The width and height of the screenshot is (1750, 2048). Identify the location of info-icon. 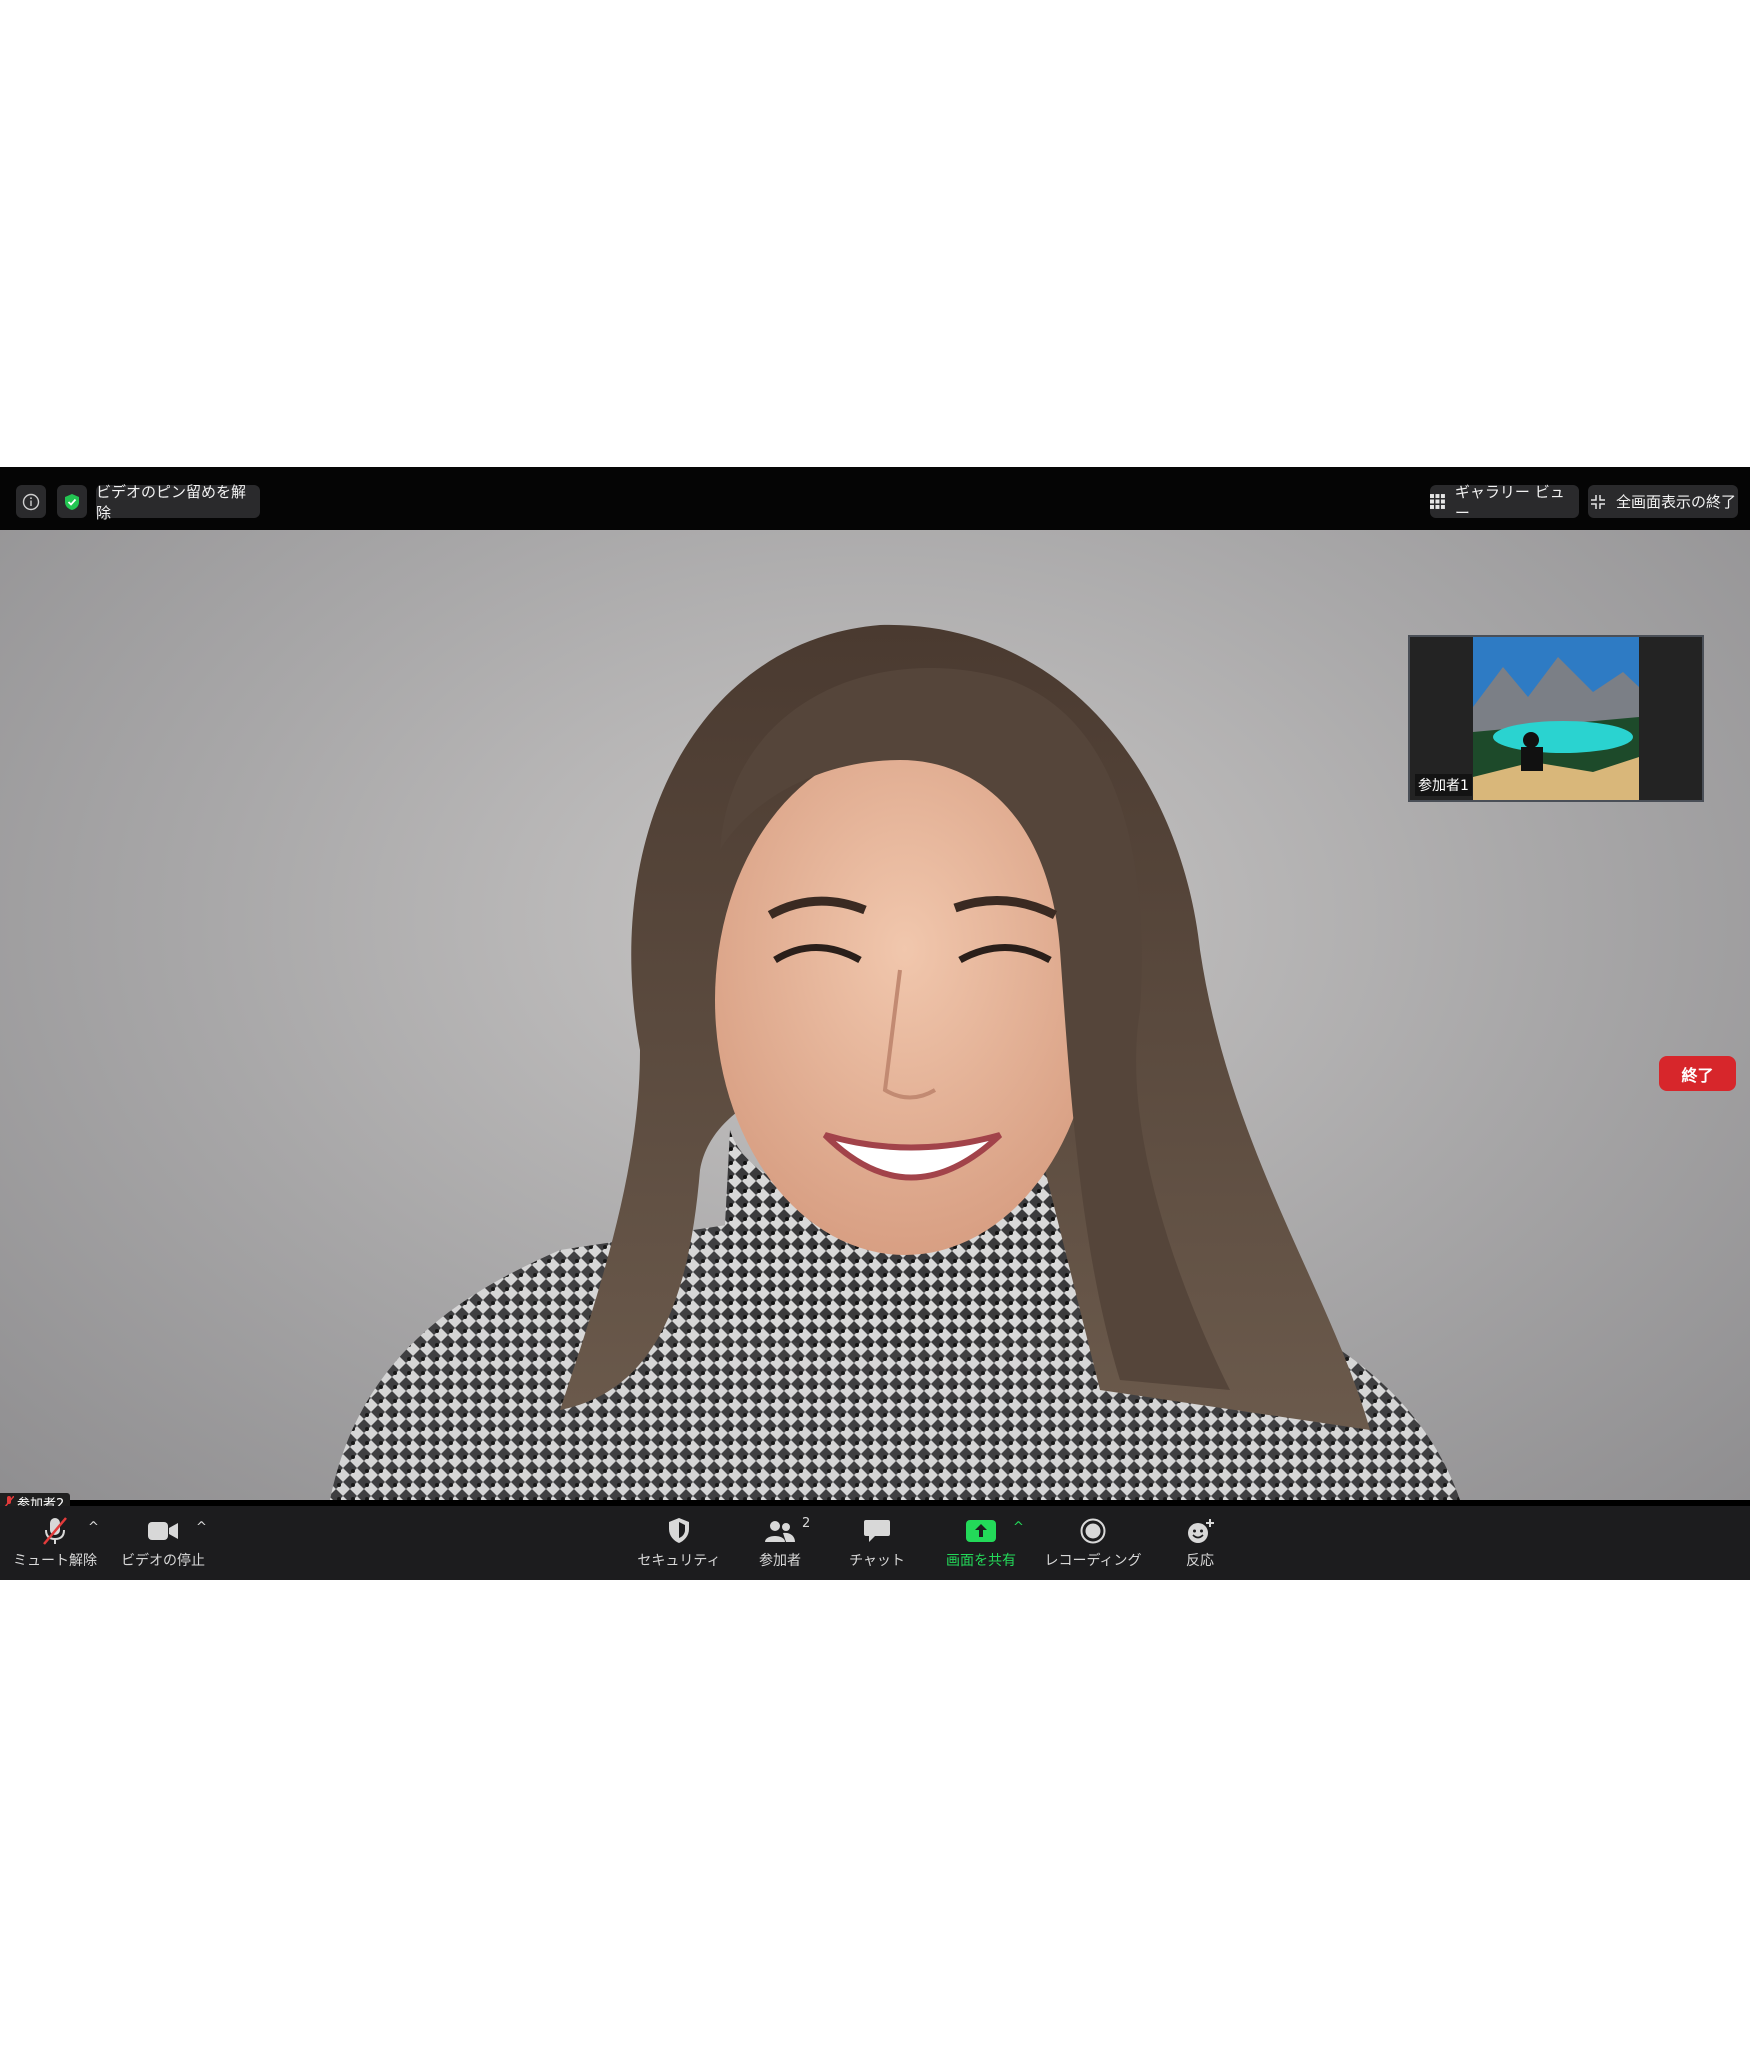
(31, 501).